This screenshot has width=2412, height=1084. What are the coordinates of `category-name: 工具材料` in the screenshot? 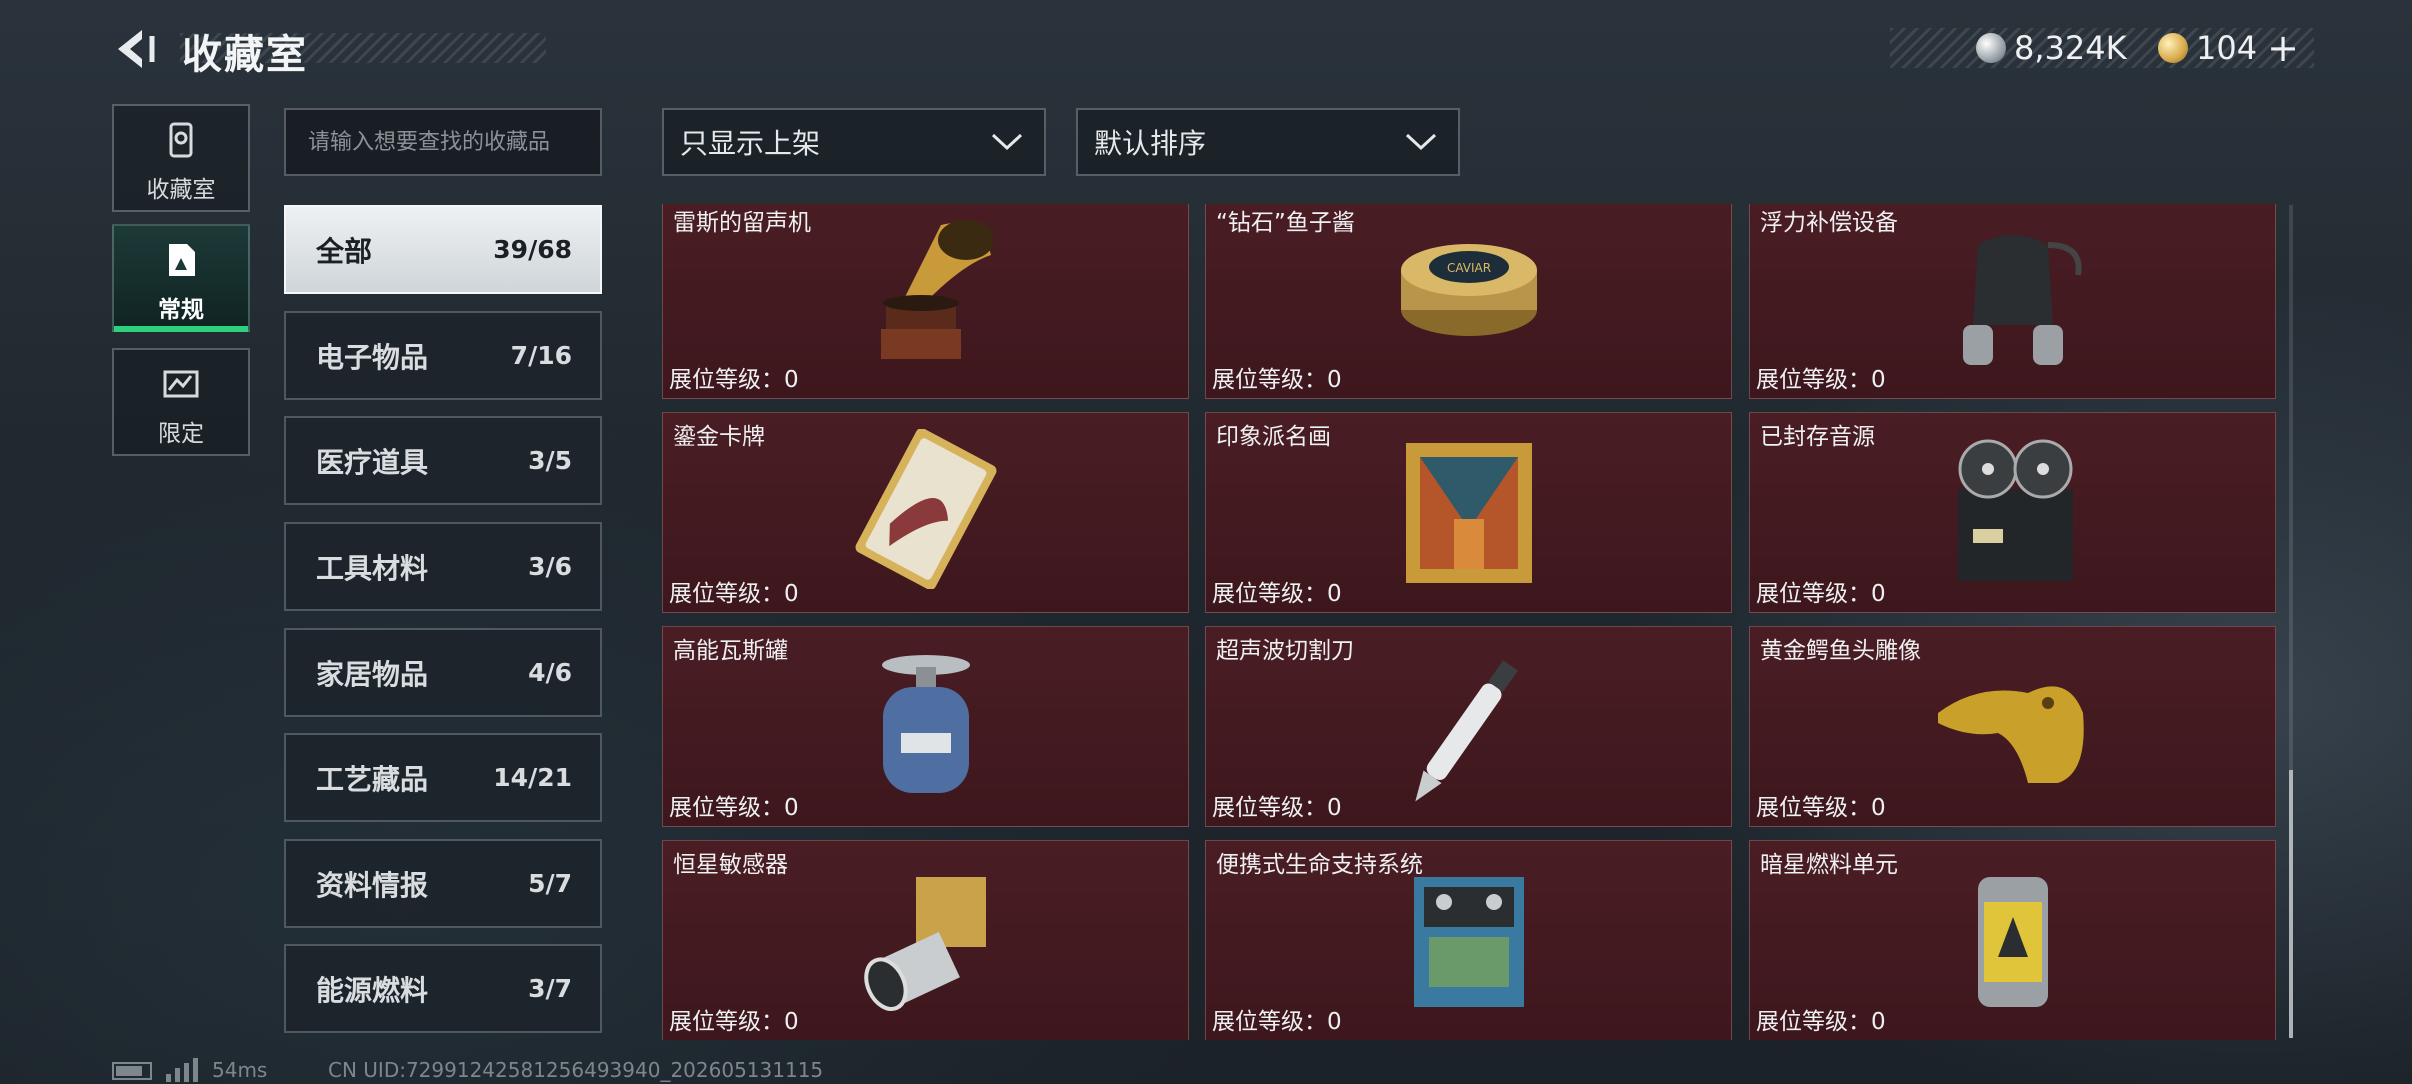 It's located at (372, 568).